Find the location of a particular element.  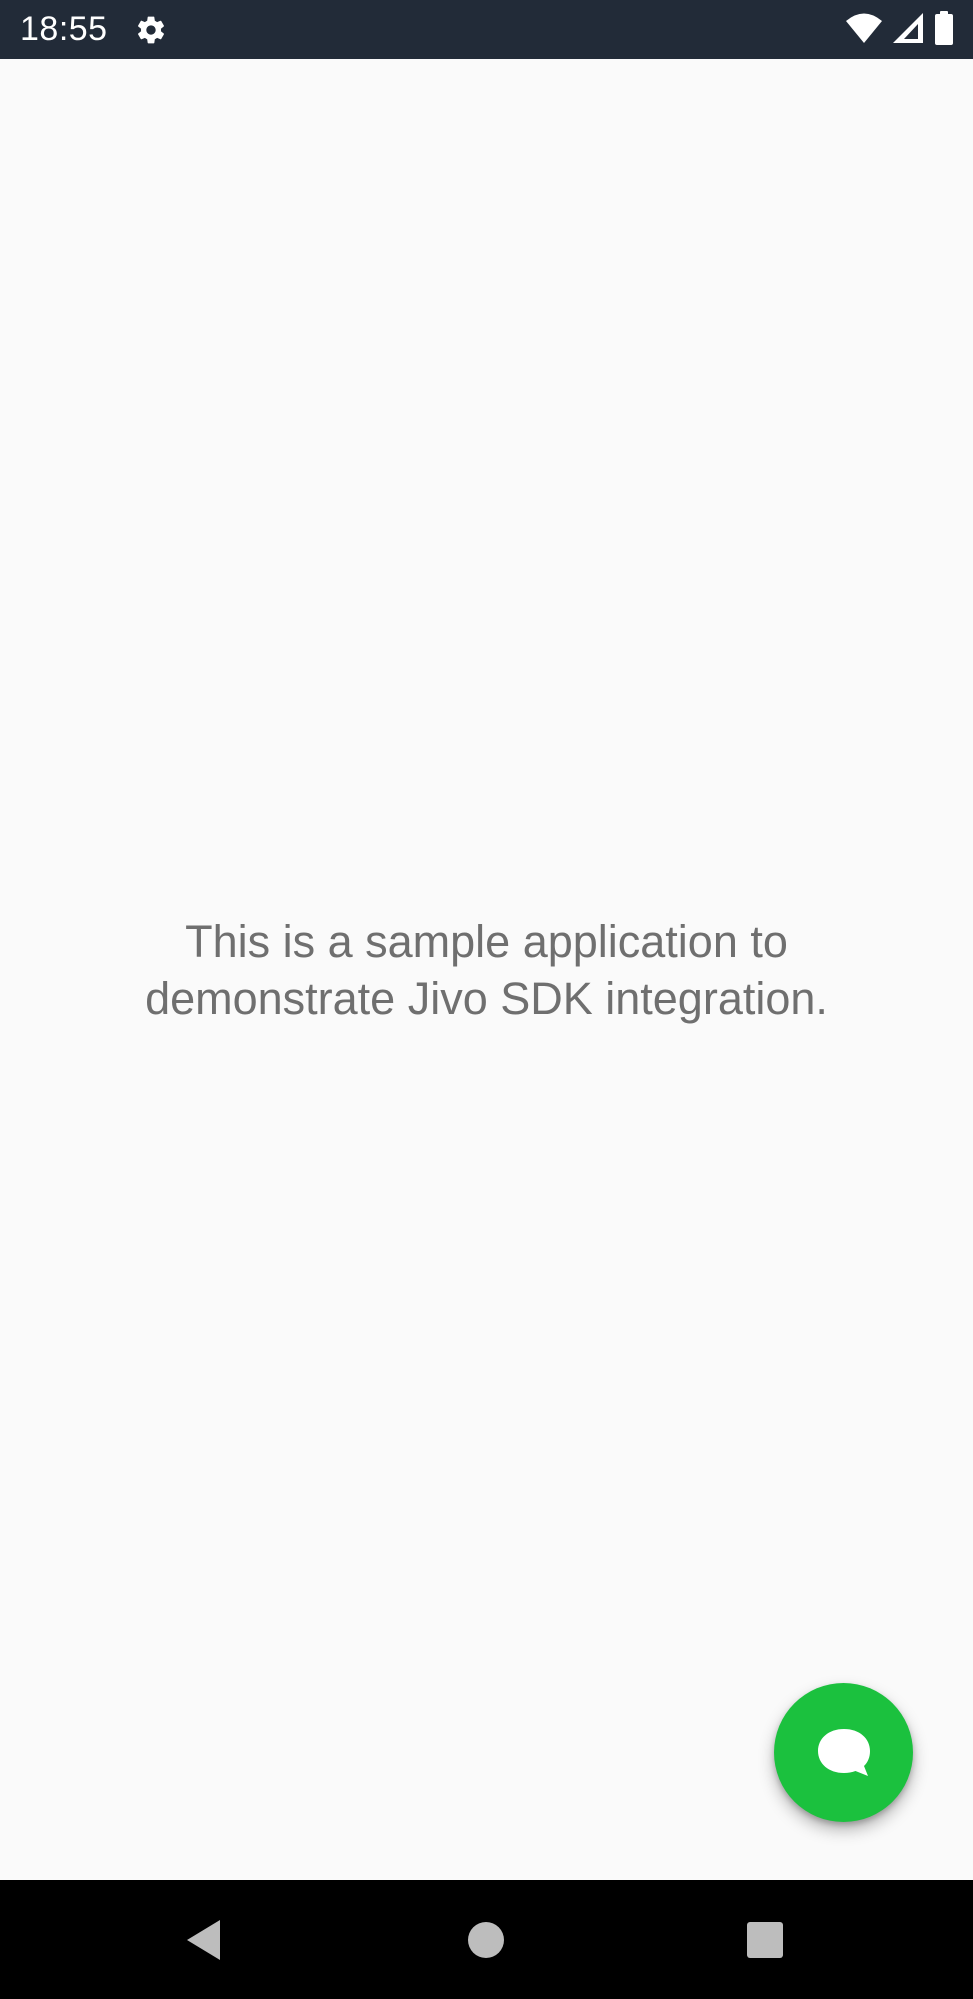

cell-signal-icon is located at coordinates (908, 30).